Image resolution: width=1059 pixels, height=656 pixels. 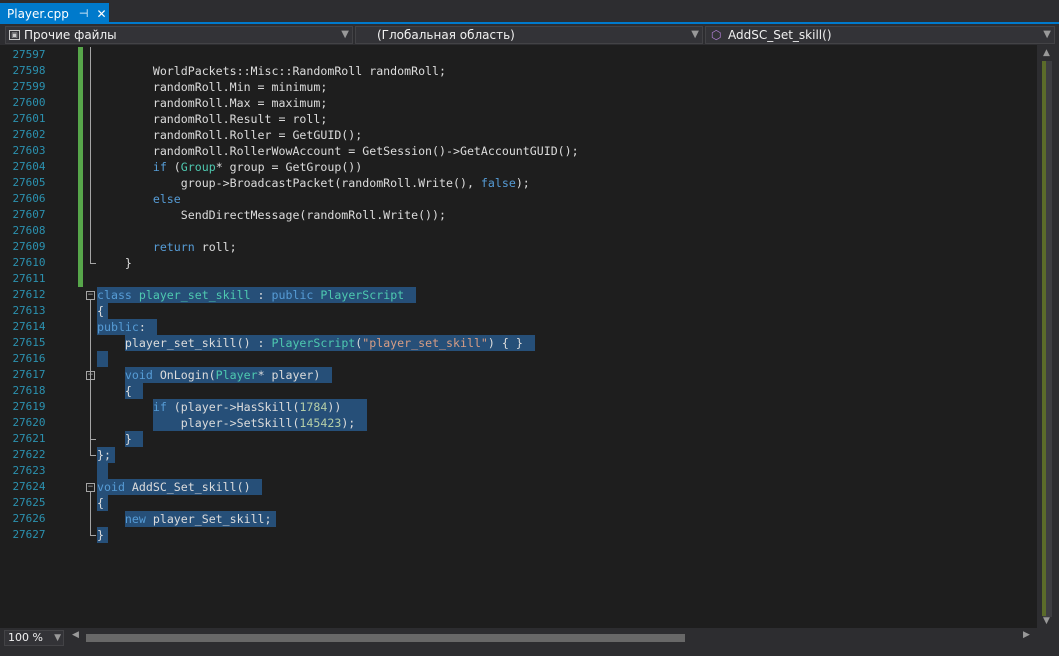 I want to click on code-line: 27610 }, so click(x=518, y=263).